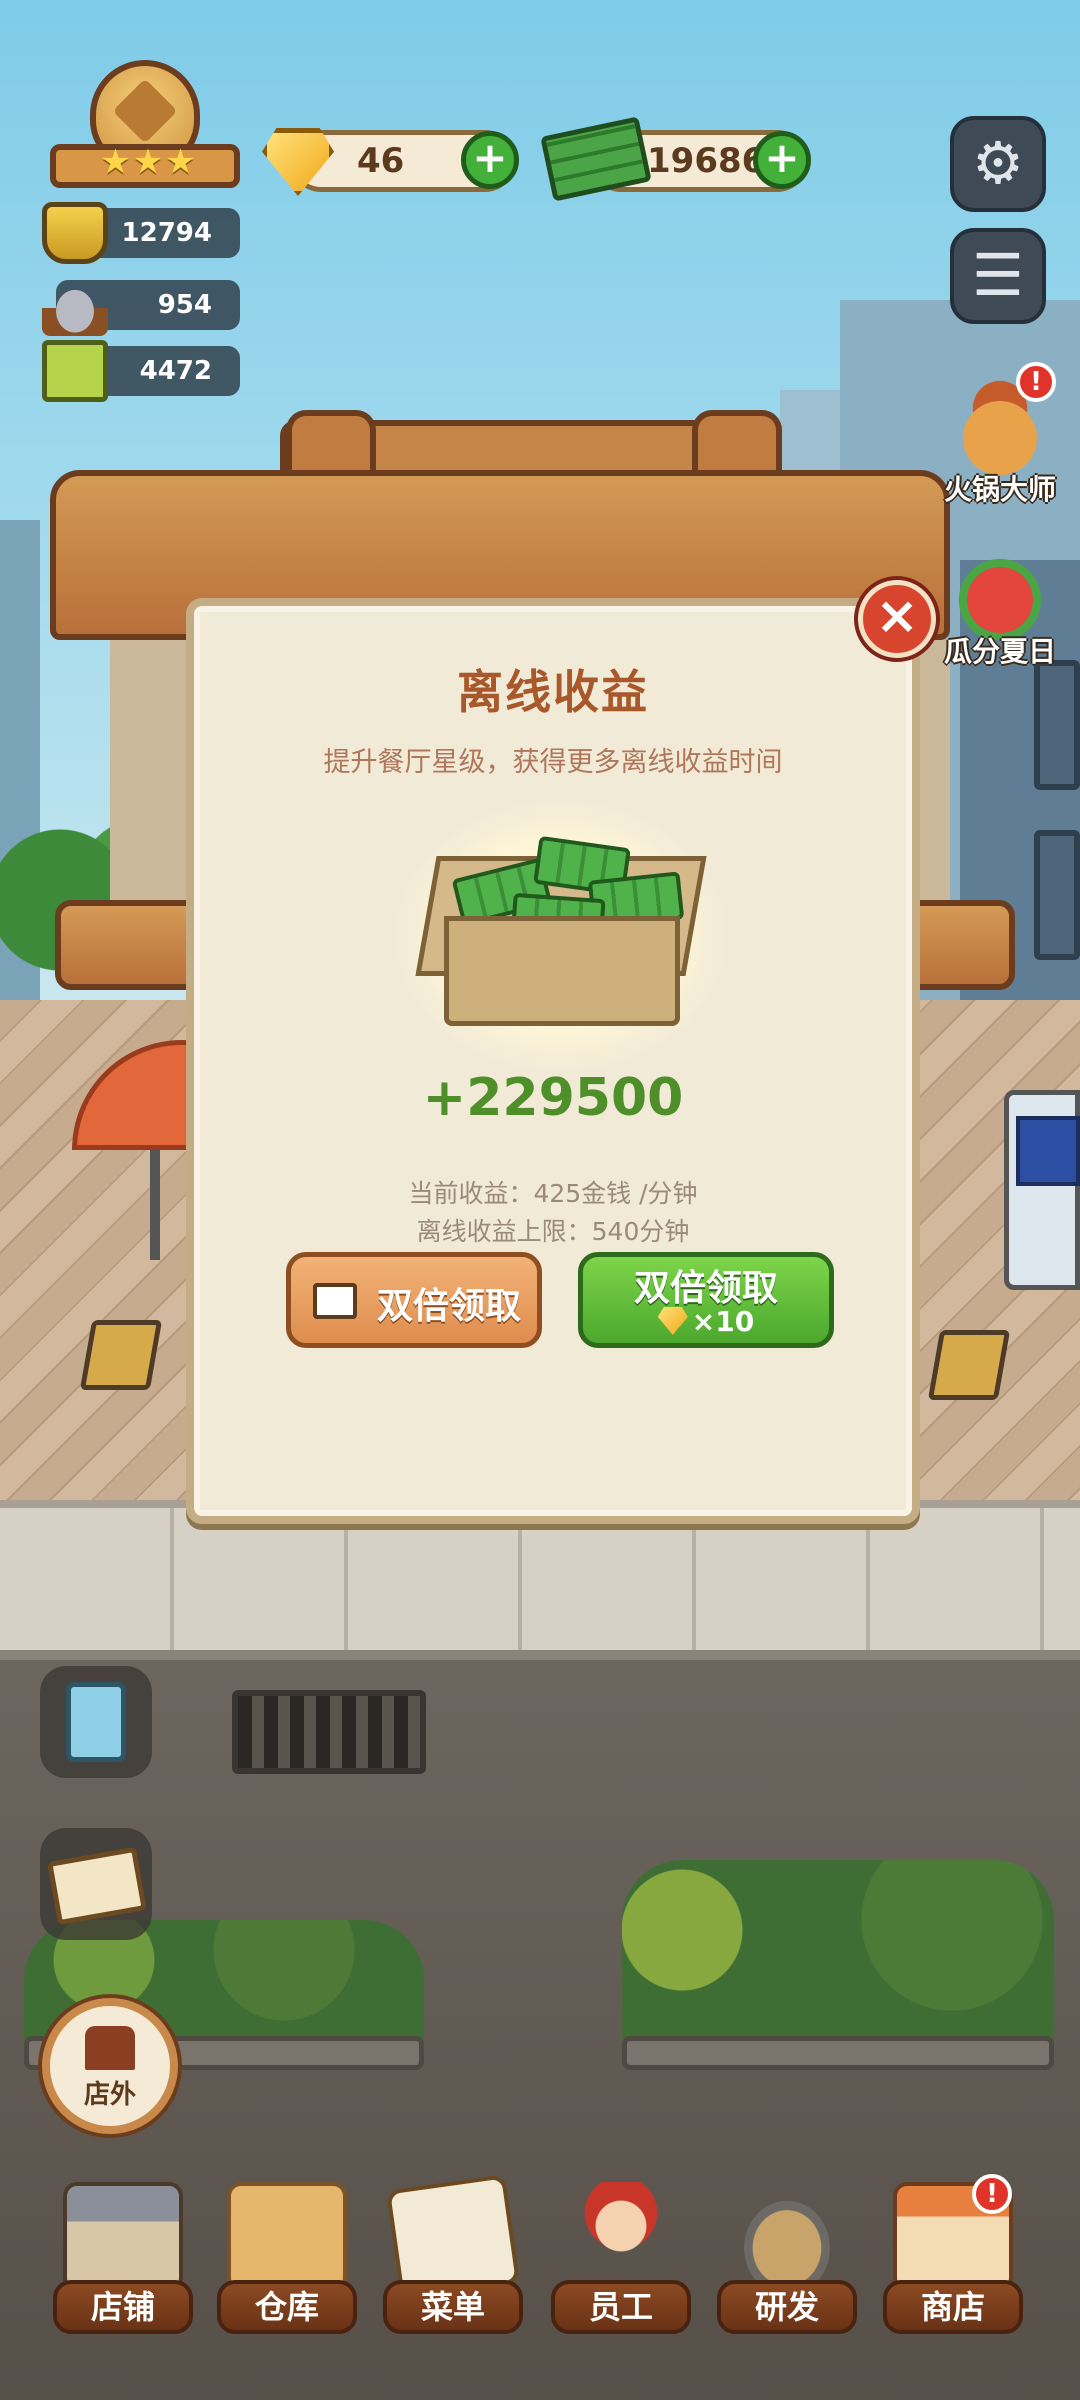 The height and width of the screenshot is (2400, 1080). I want to click on gem-cost: ×10, so click(706, 1321).